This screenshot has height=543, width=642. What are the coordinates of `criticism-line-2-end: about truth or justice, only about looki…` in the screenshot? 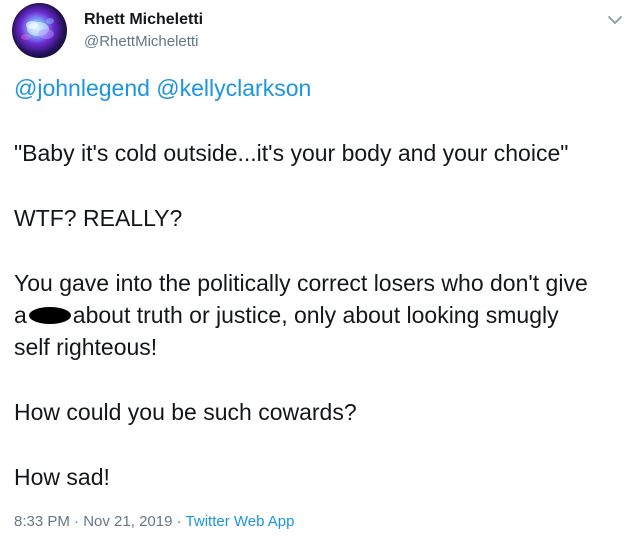 It's located at (315, 315).